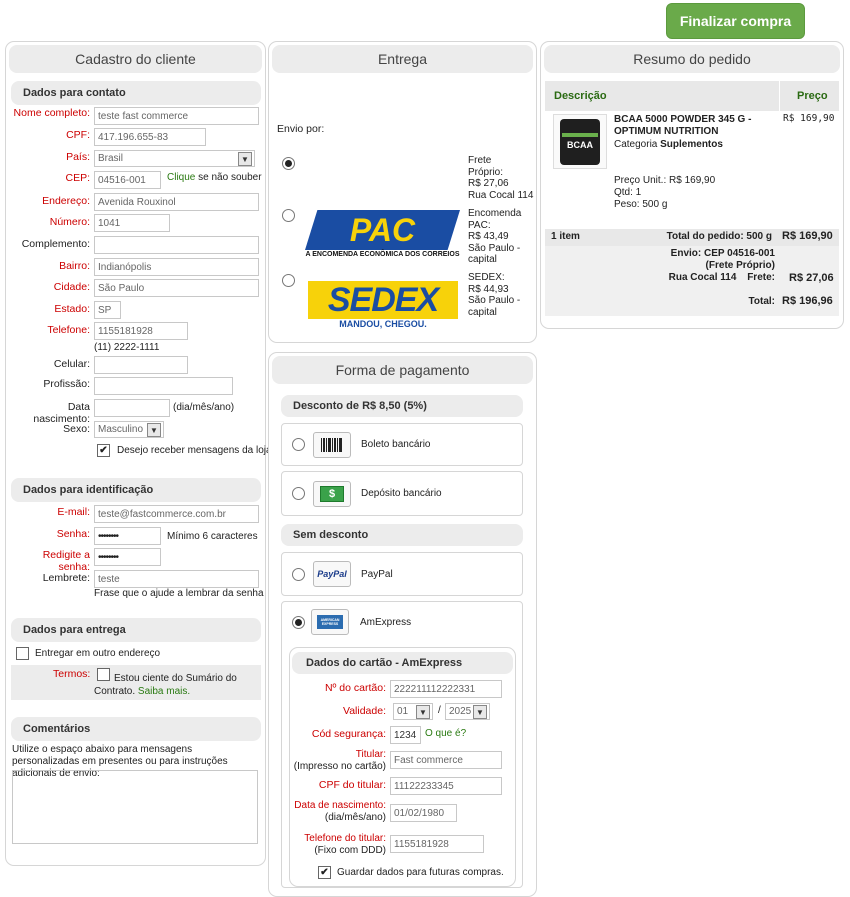 The width and height of the screenshot is (850, 897). Describe the element at coordinates (382, 234) in the screenshot. I see `pac-logo: PAC A ENCOMENDA ECONÔMICA DOS CORREIOS` at that location.